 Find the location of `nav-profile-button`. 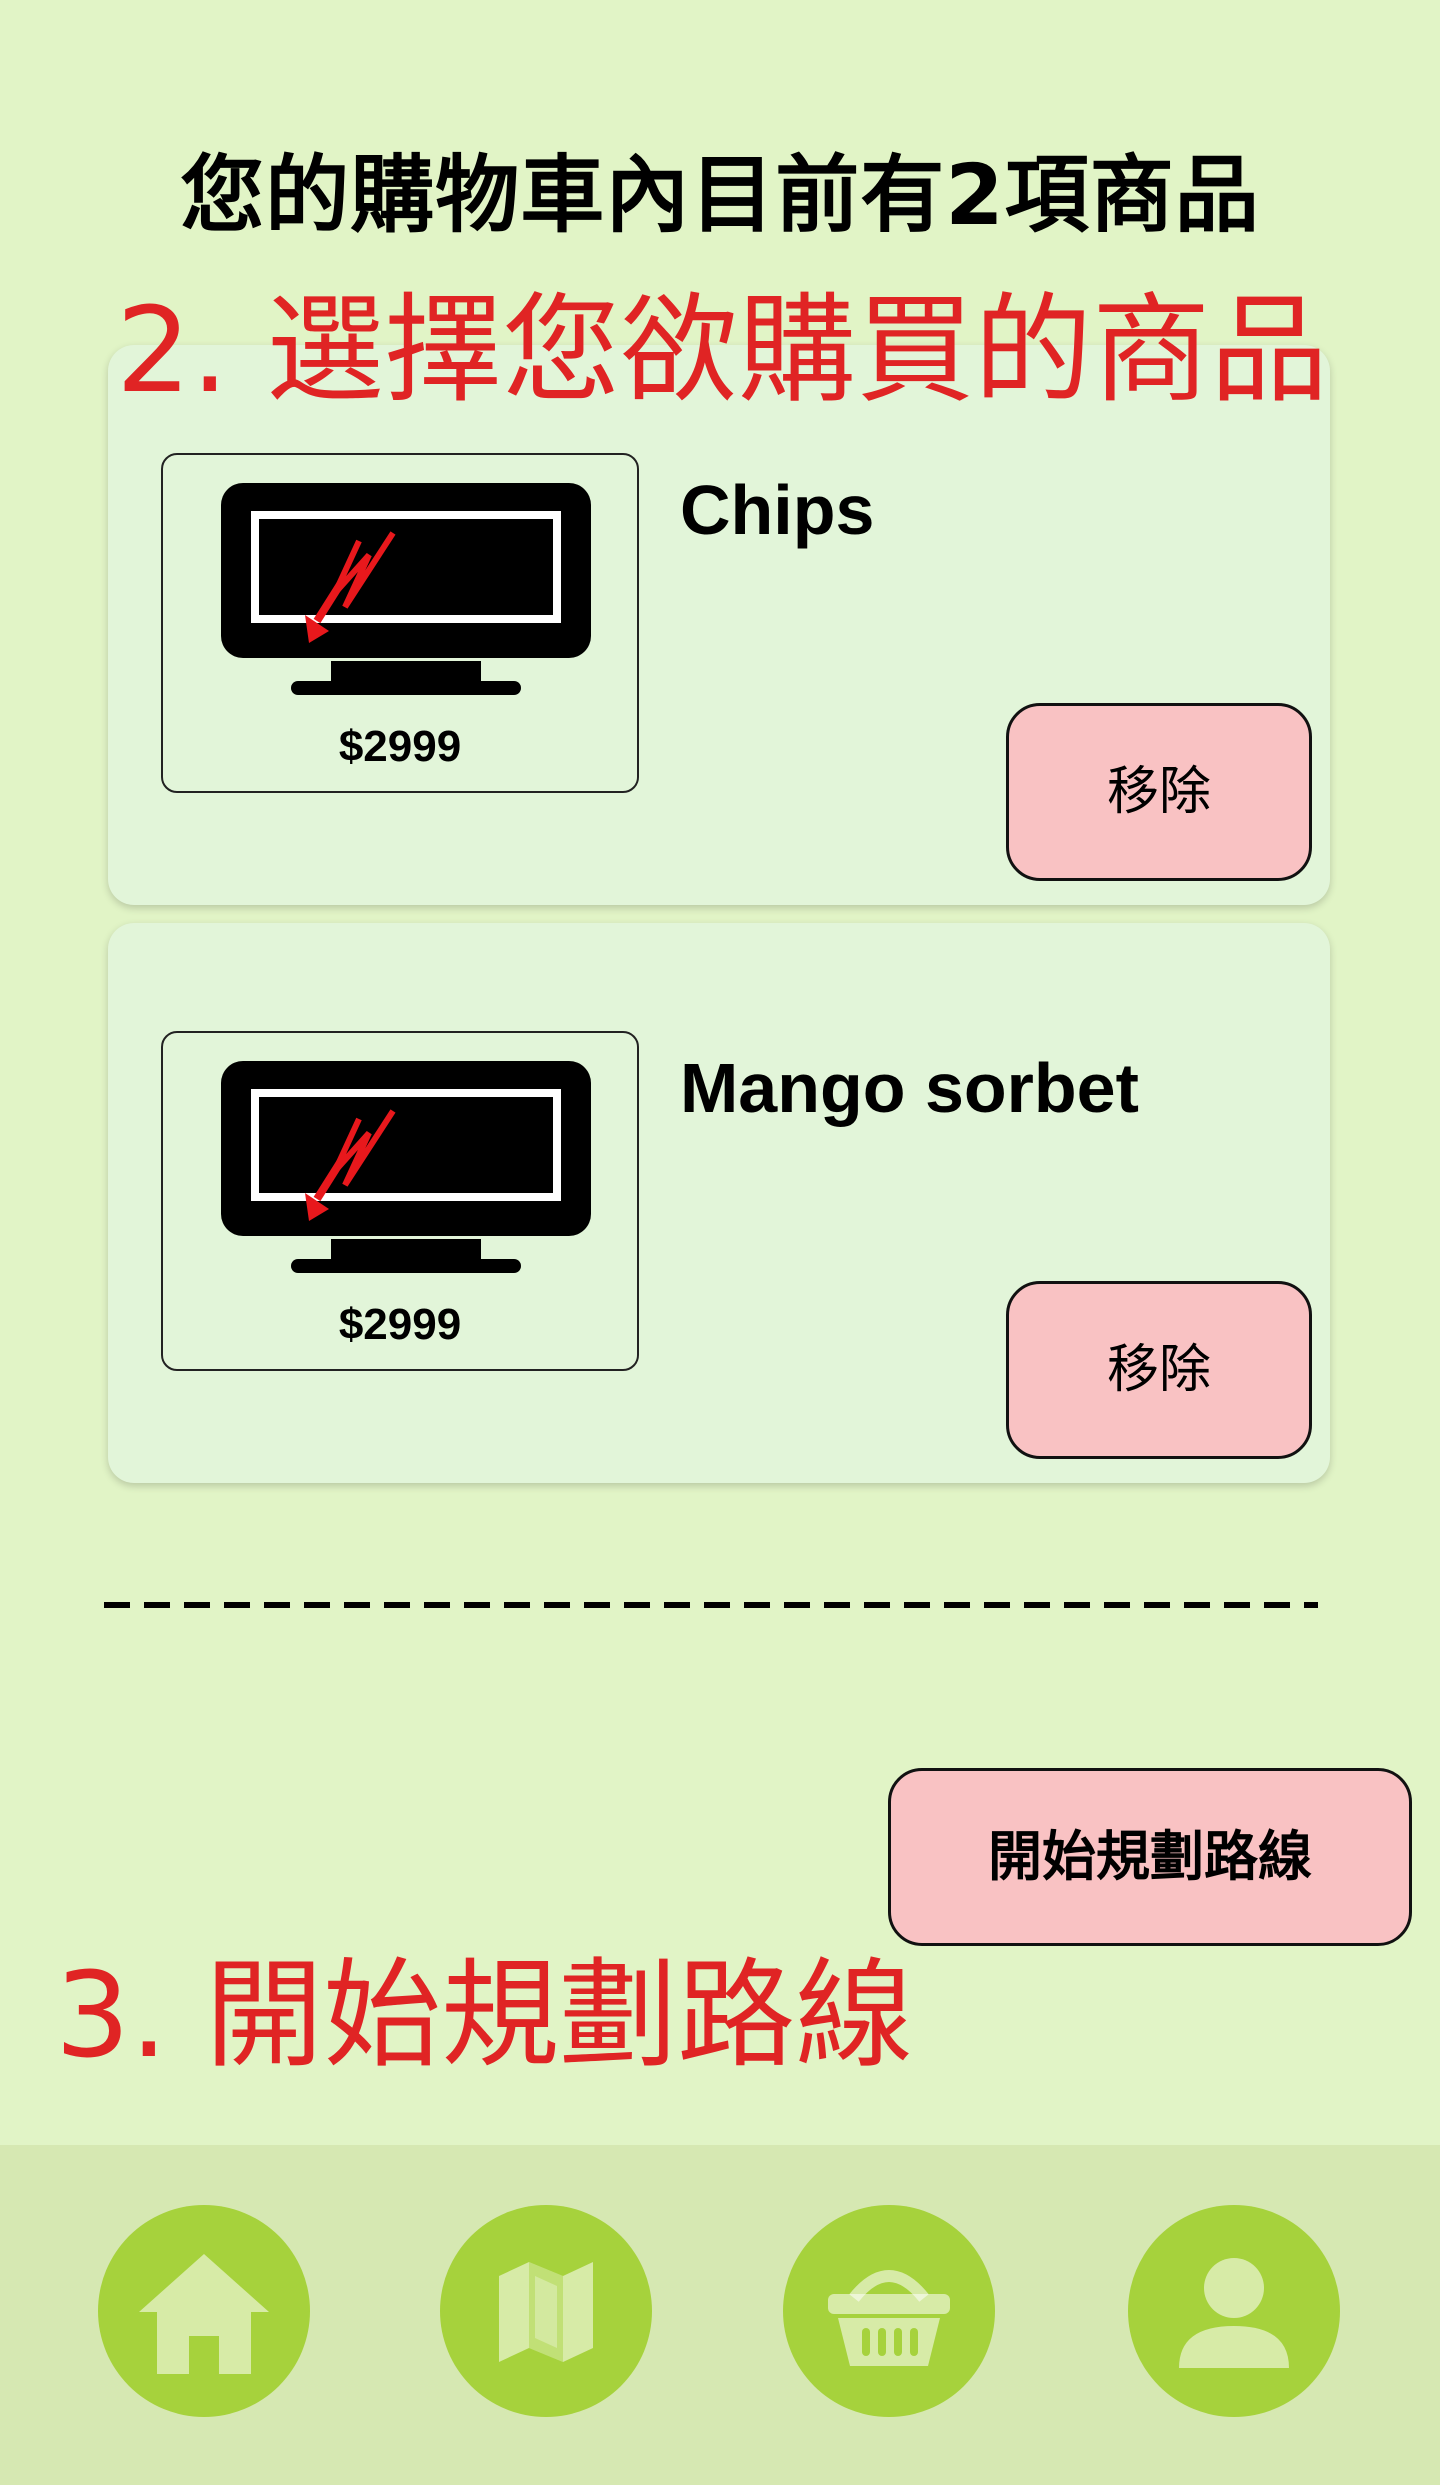

nav-profile-button is located at coordinates (1234, 2311).